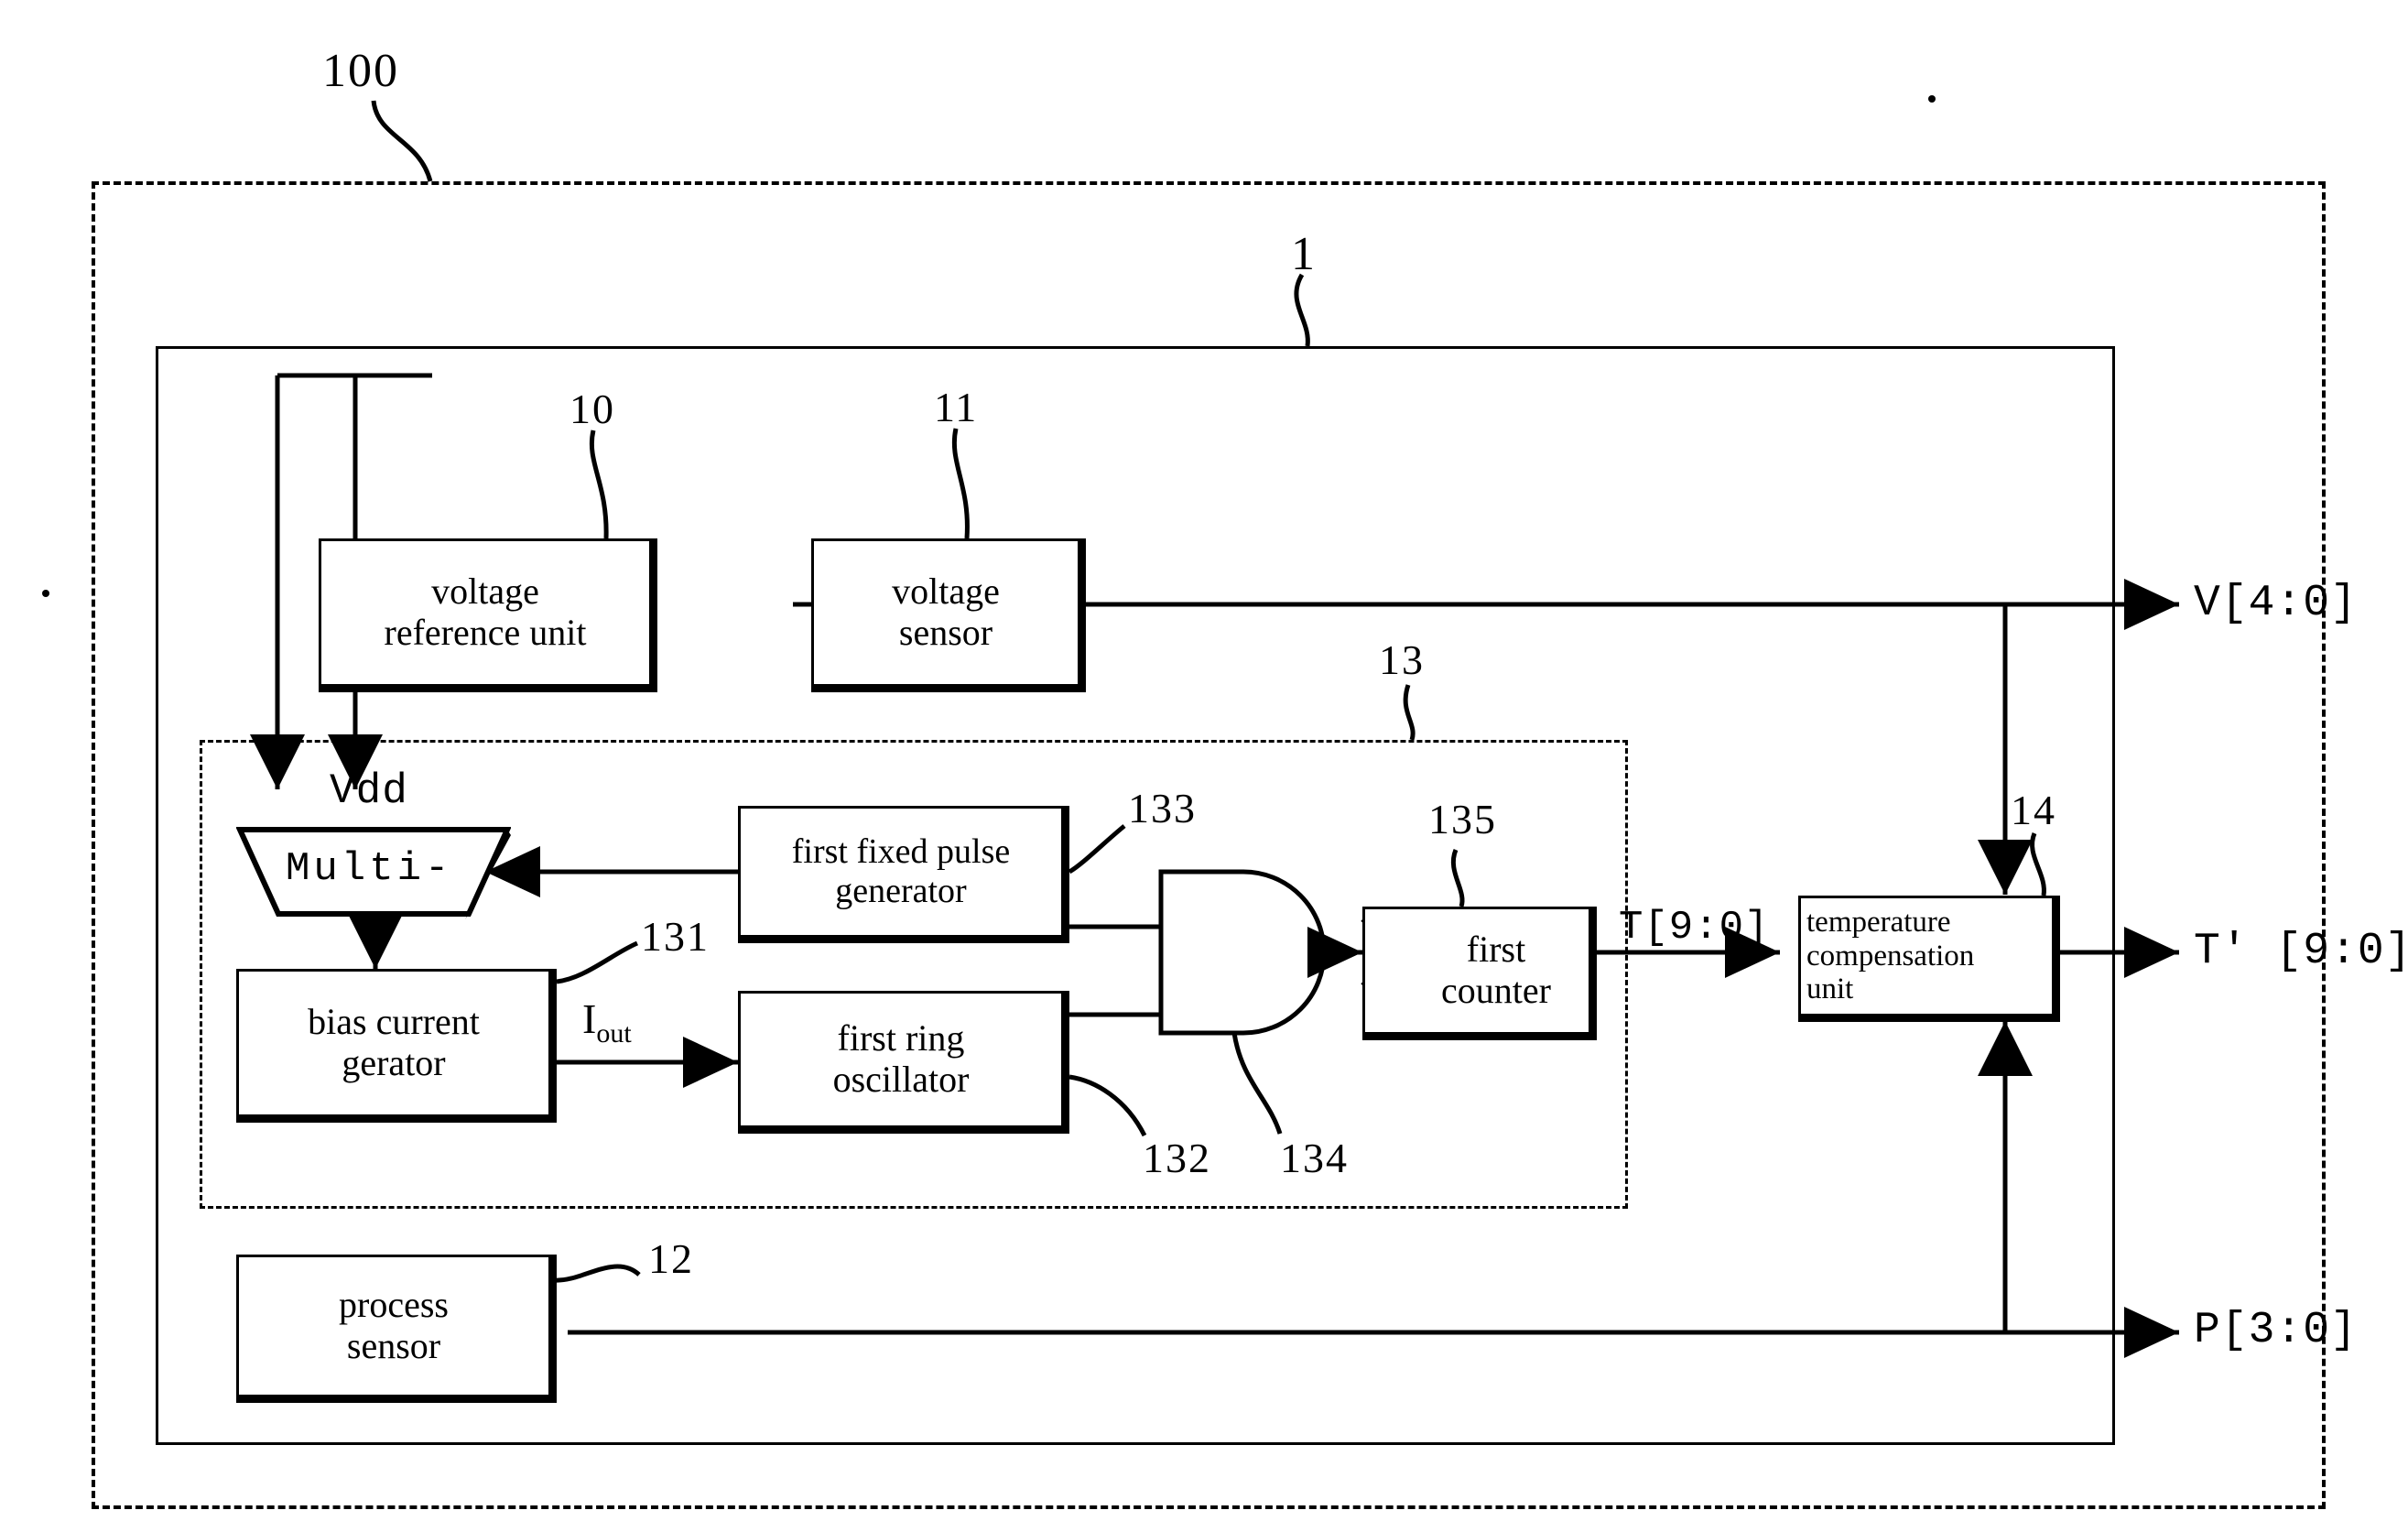 The height and width of the screenshot is (1532, 2408). Describe the element at coordinates (901, 1038) in the screenshot. I see `first-ring-oscillator-label-line1: first ring` at that location.